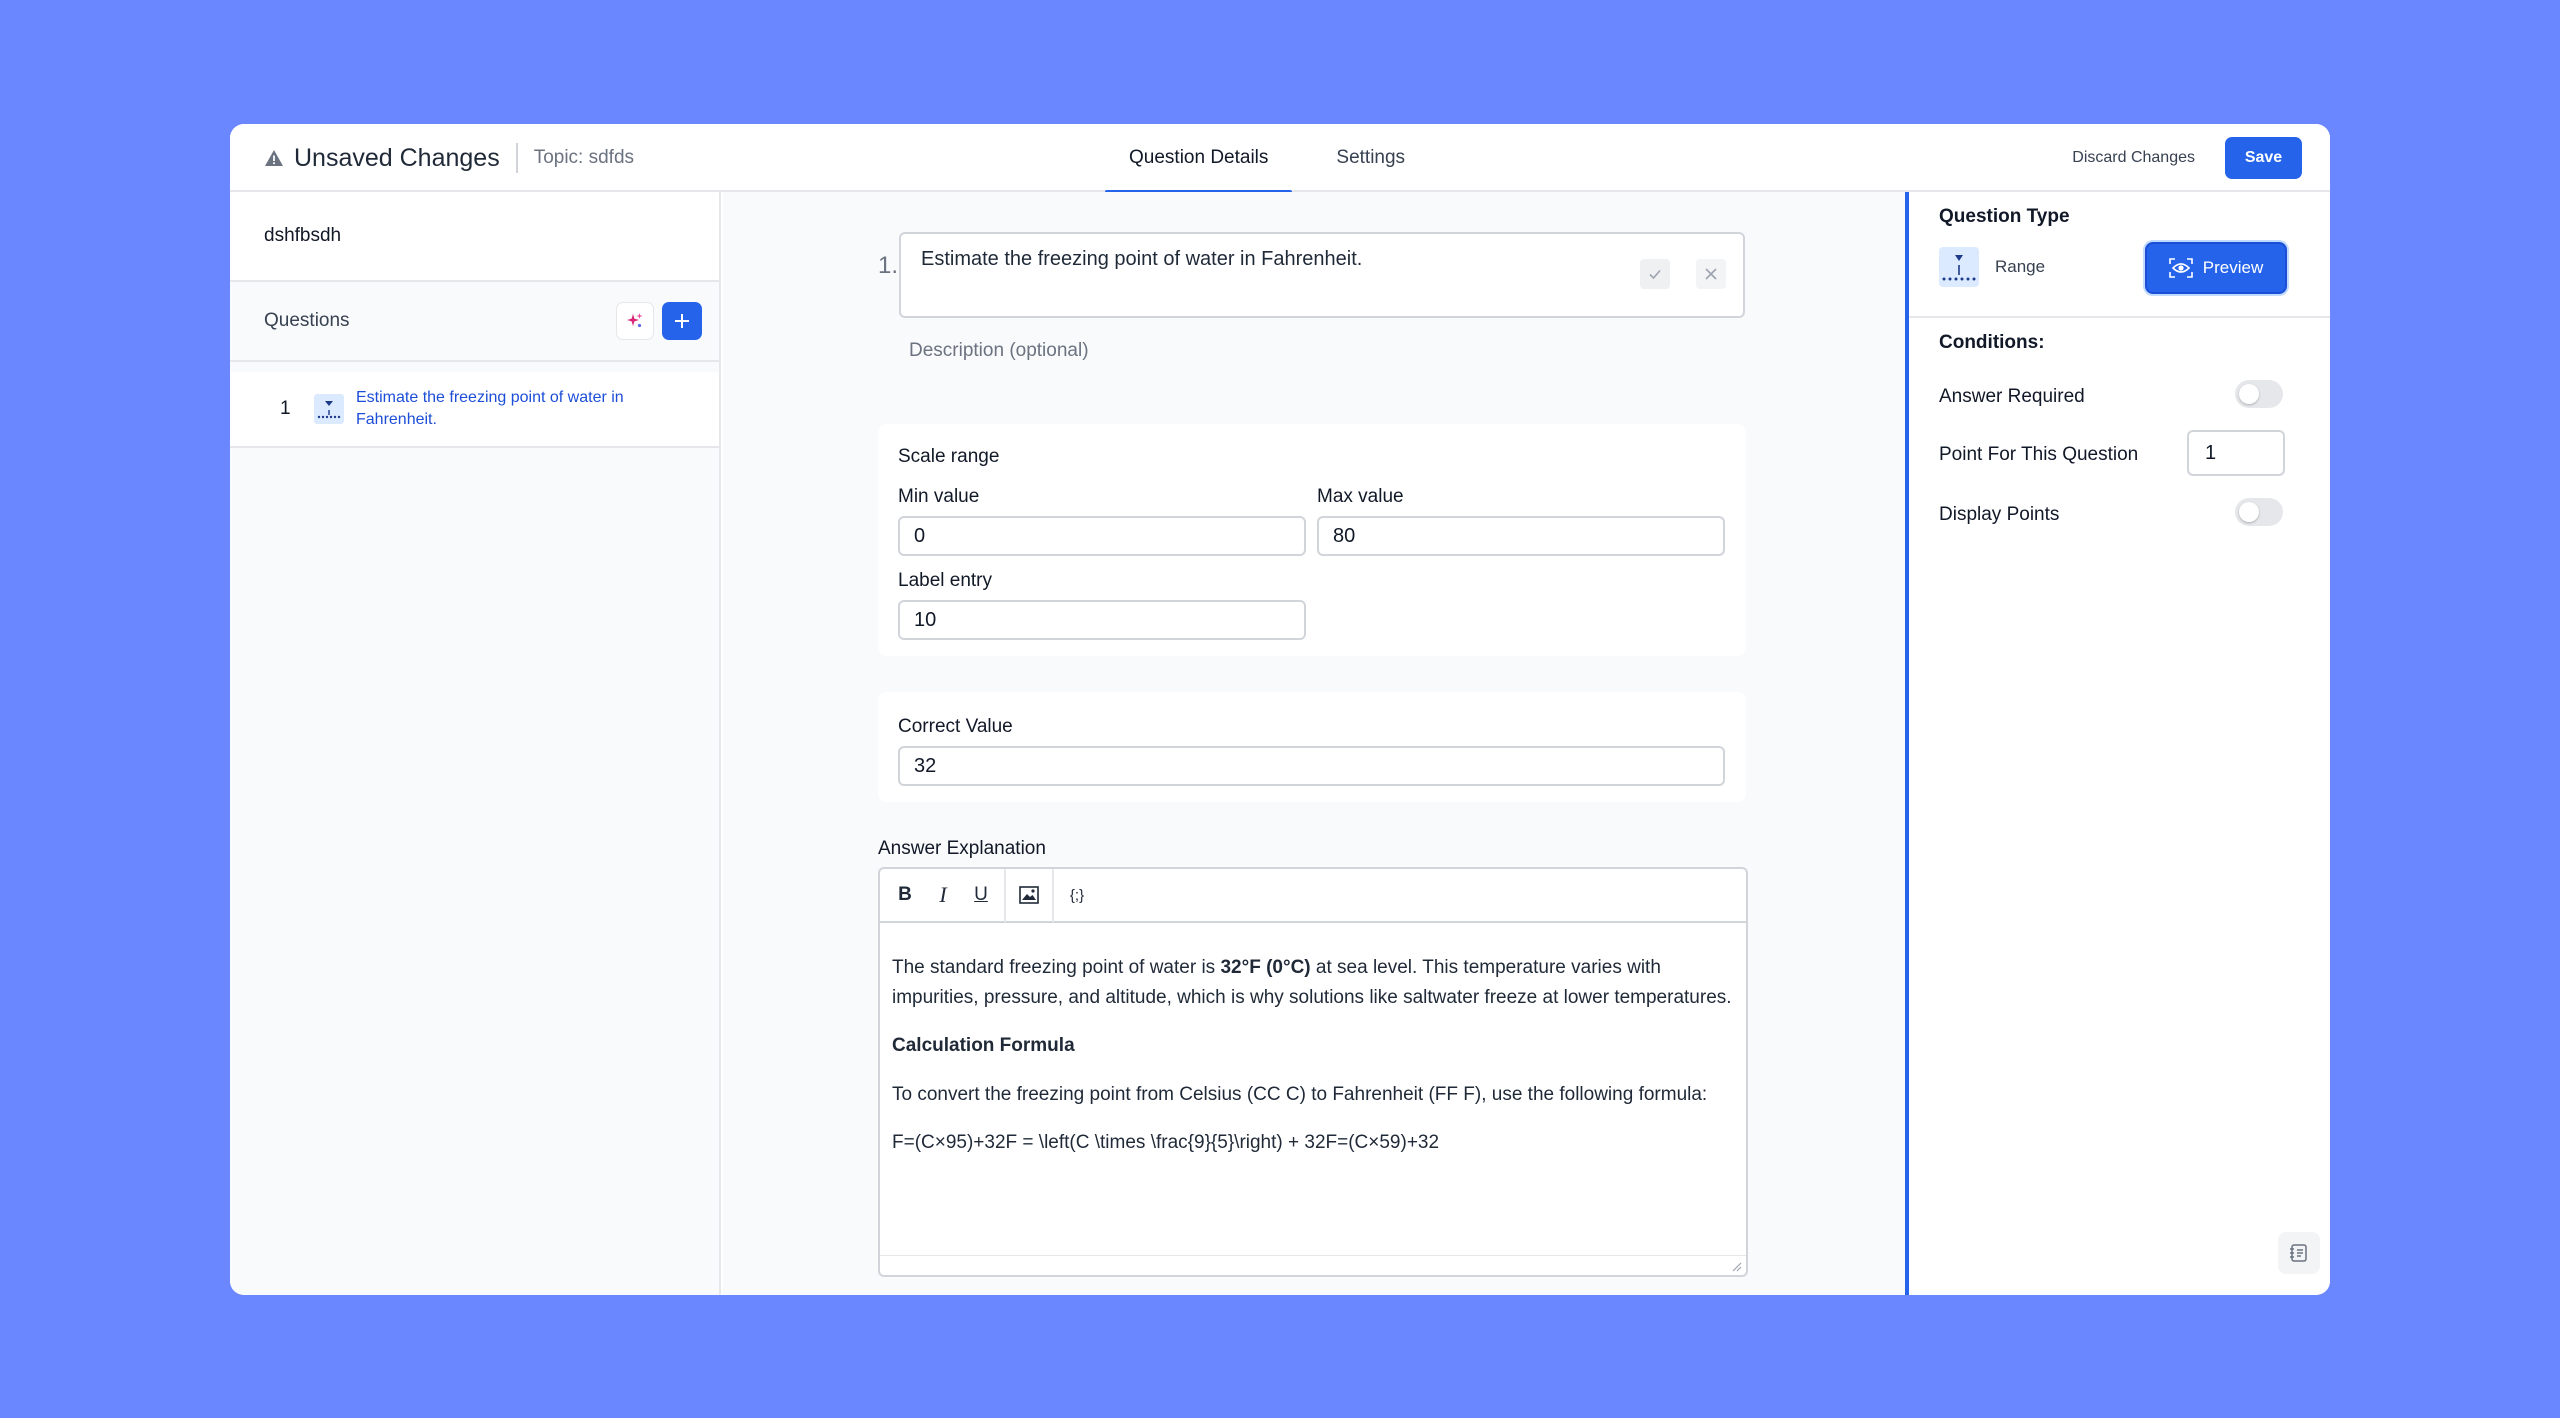  I want to click on quiz-name: dshfbsdh, so click(474, 237).